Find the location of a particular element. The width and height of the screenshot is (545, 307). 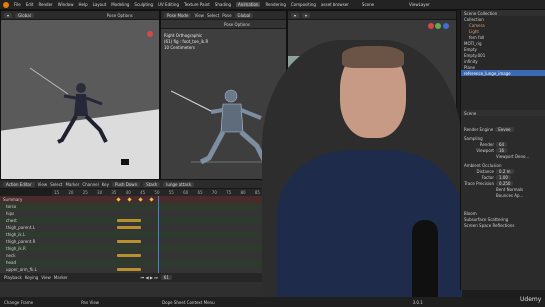

render-samples-field: 64 is located at coordinates (502, 144).